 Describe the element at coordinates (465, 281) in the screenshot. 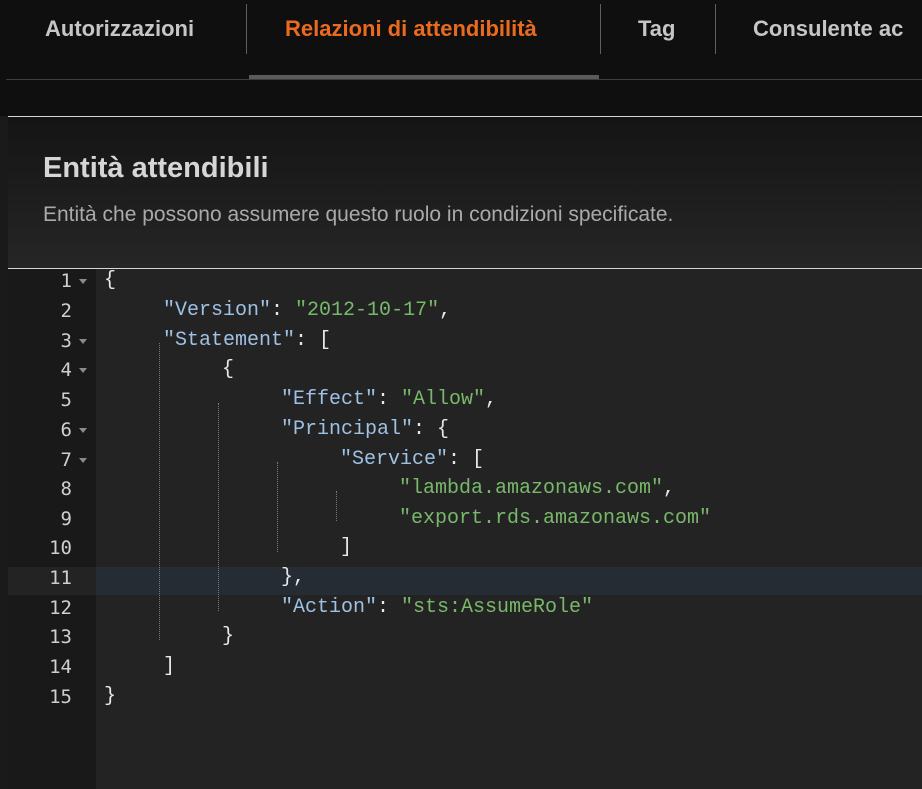

I see `code-line: 1 {` at that location.